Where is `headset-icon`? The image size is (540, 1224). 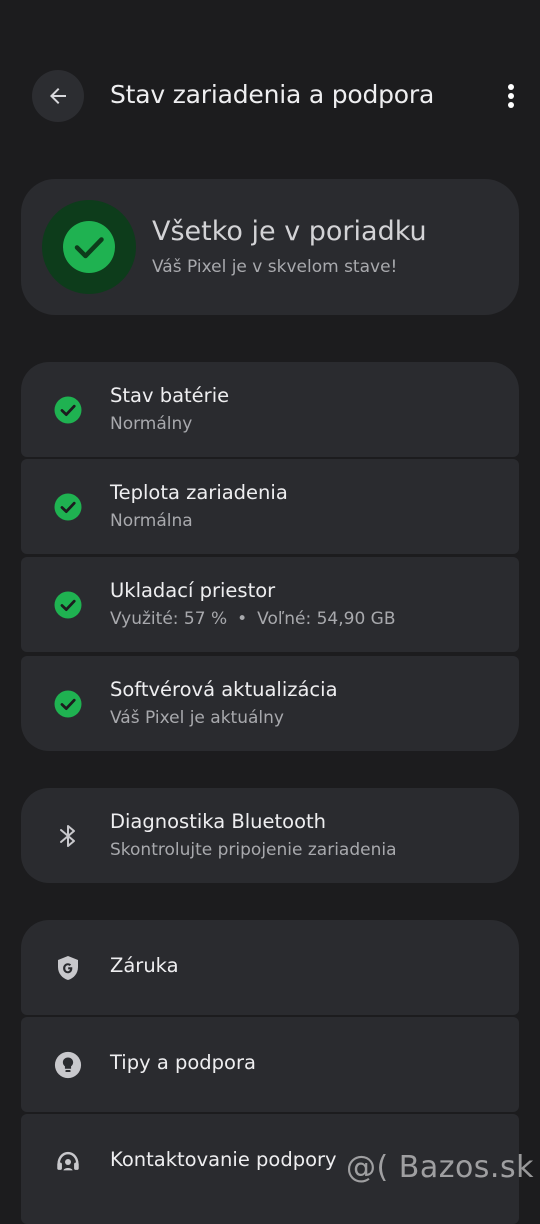
headset-icon is located at coordinates (68, 1162).